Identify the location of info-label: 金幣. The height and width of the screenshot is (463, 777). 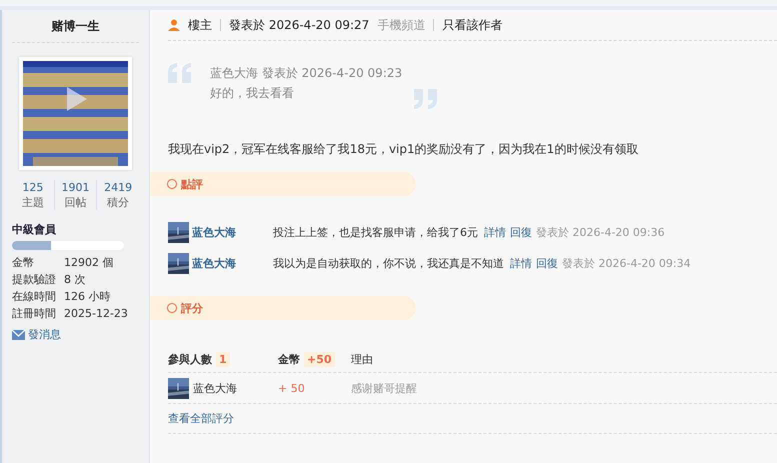
(23, 262).